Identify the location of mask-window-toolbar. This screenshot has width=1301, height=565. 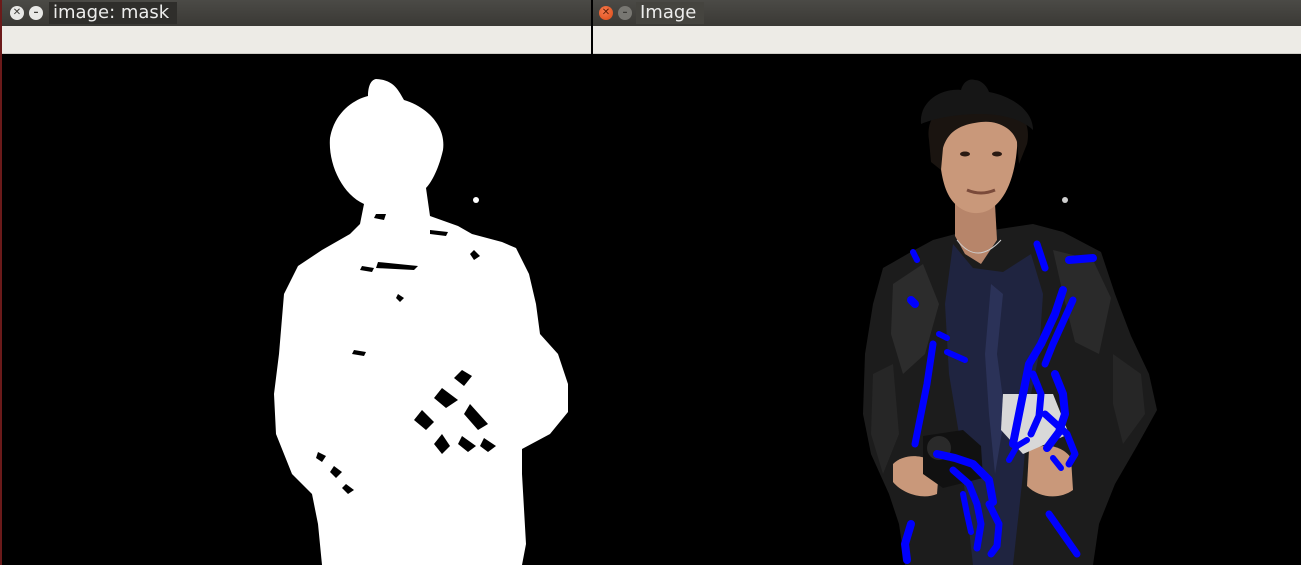
(296, 40).